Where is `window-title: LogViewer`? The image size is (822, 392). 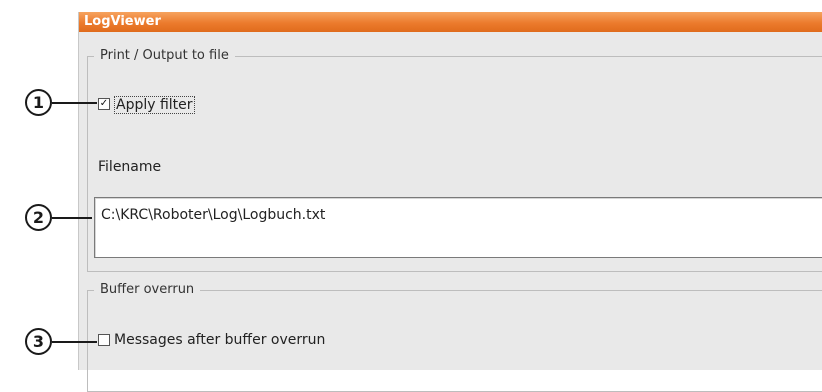 window-title: LogViewer is located at coordinates (450, 22).